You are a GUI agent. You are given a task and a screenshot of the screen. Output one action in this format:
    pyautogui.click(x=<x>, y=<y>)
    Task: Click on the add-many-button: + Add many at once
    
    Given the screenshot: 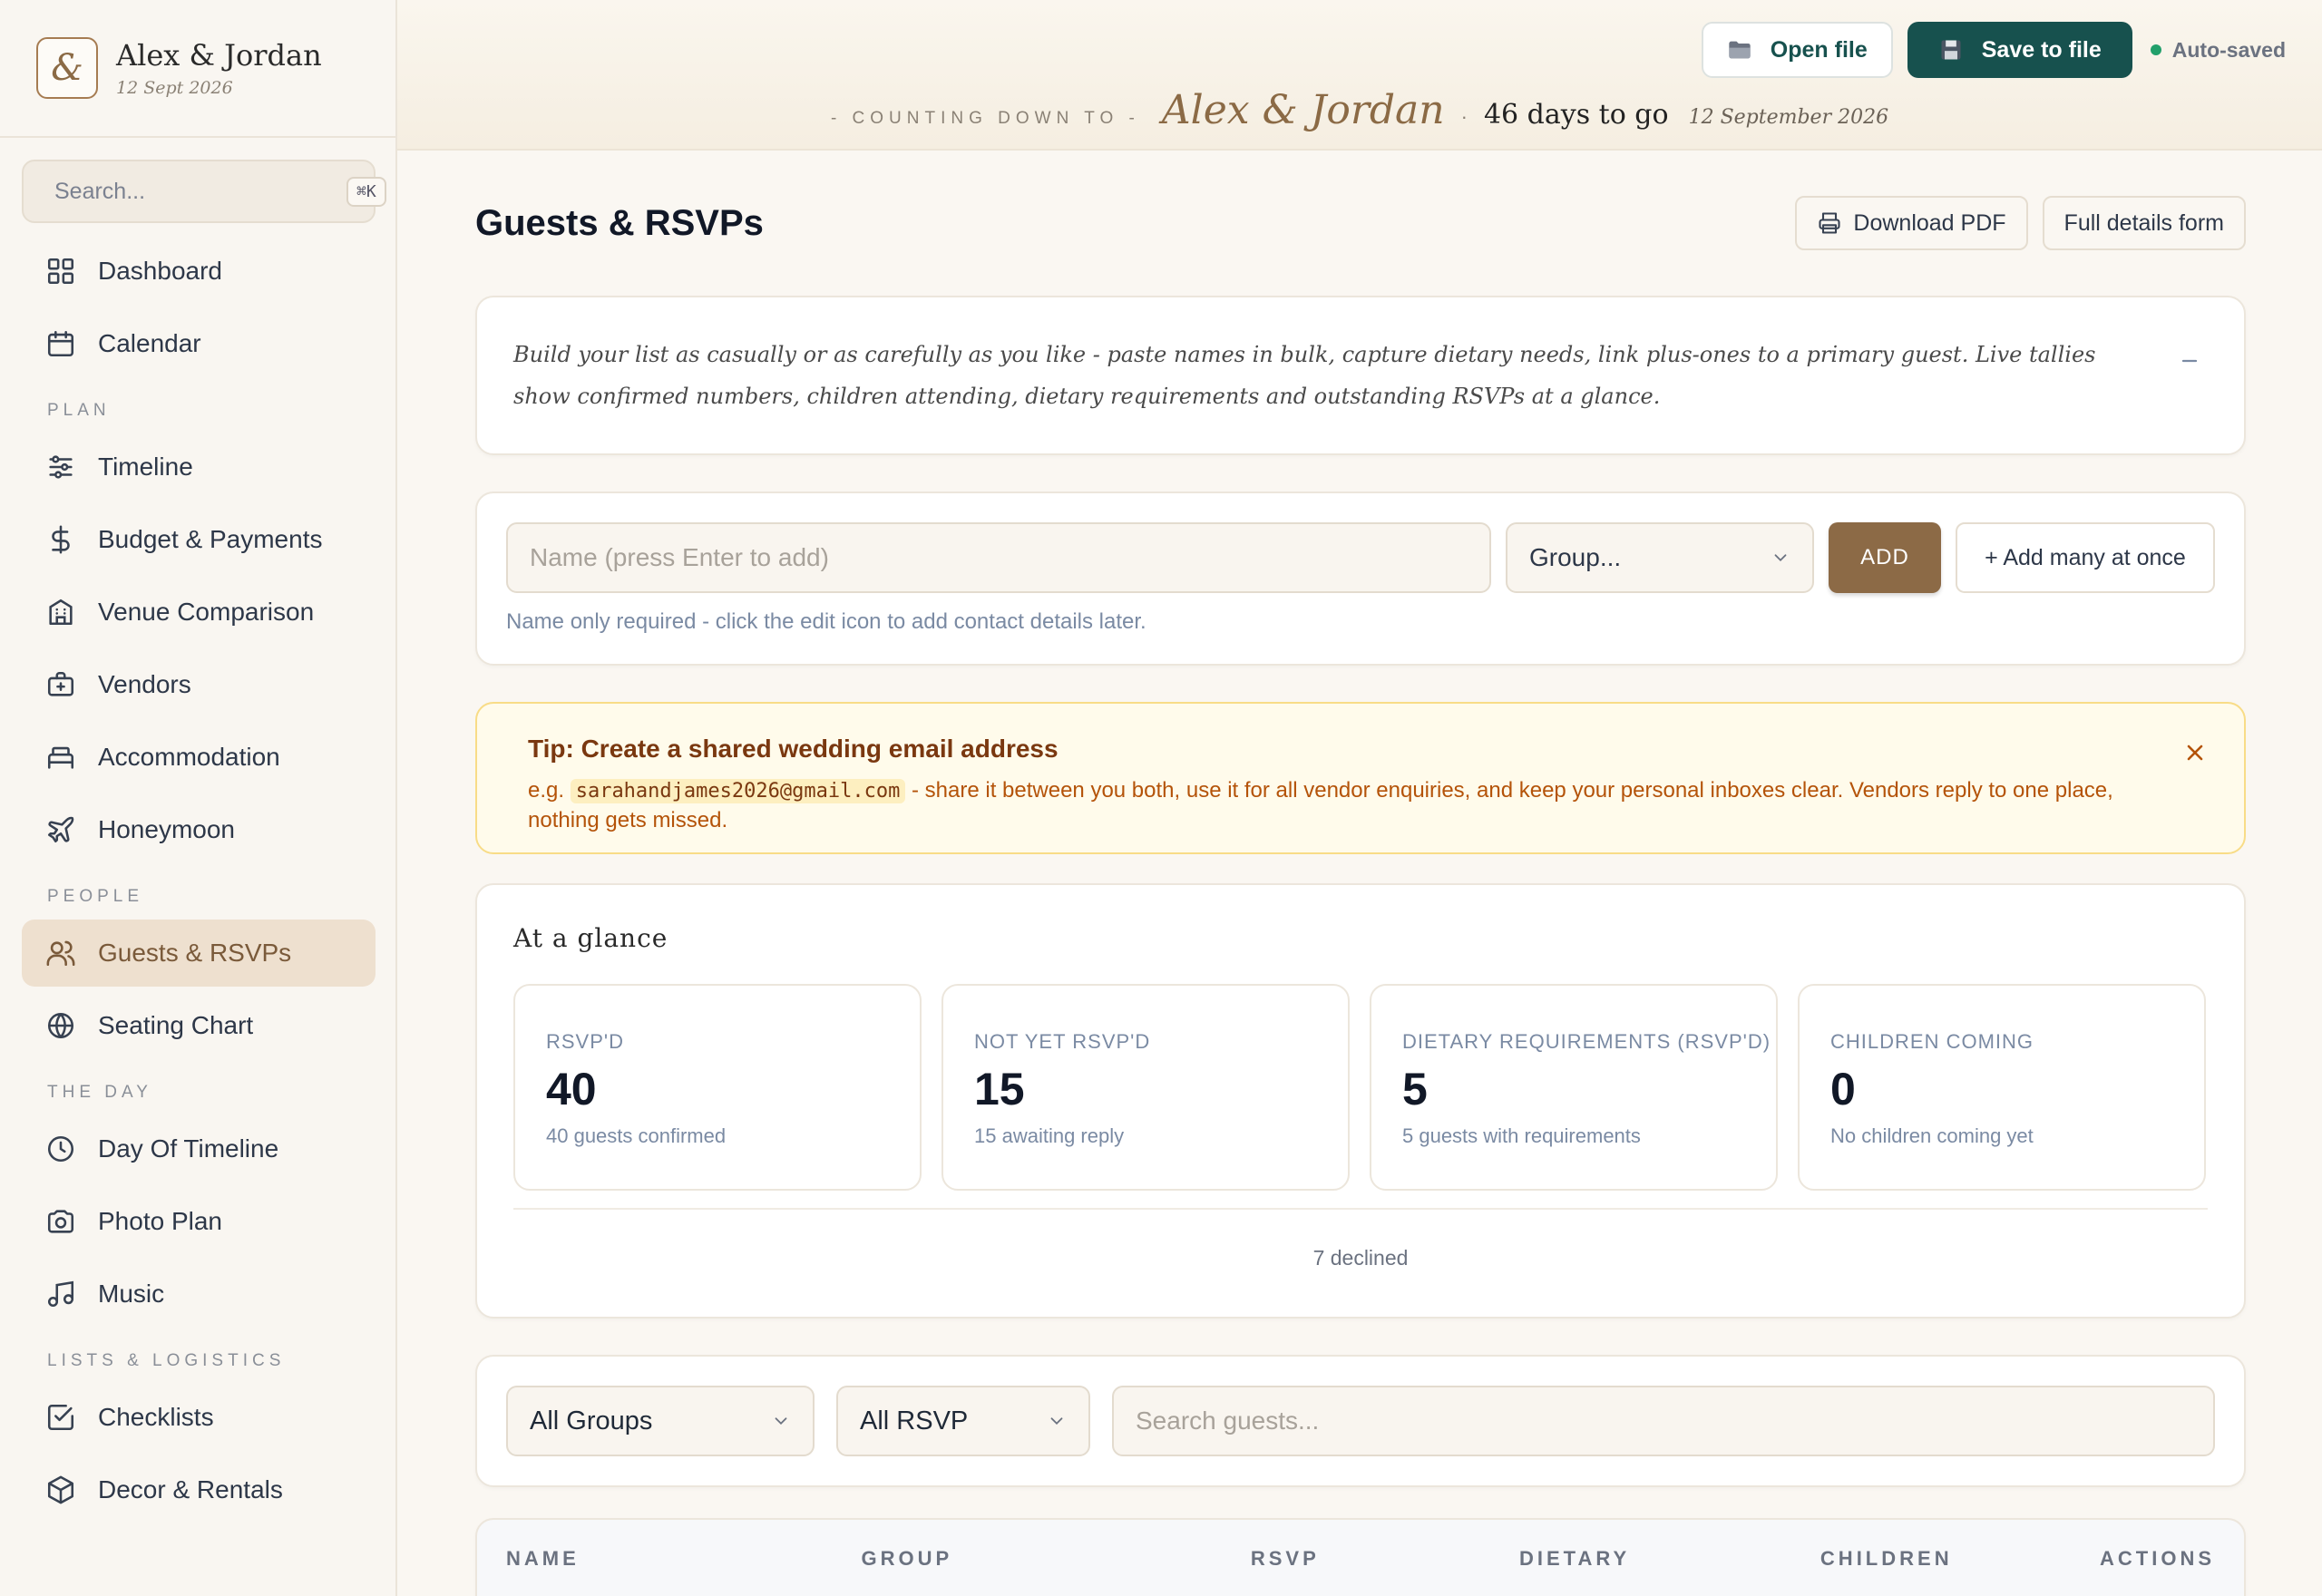 What is the action you would take?
    pyautogui.click(x=2085, y=557)
    